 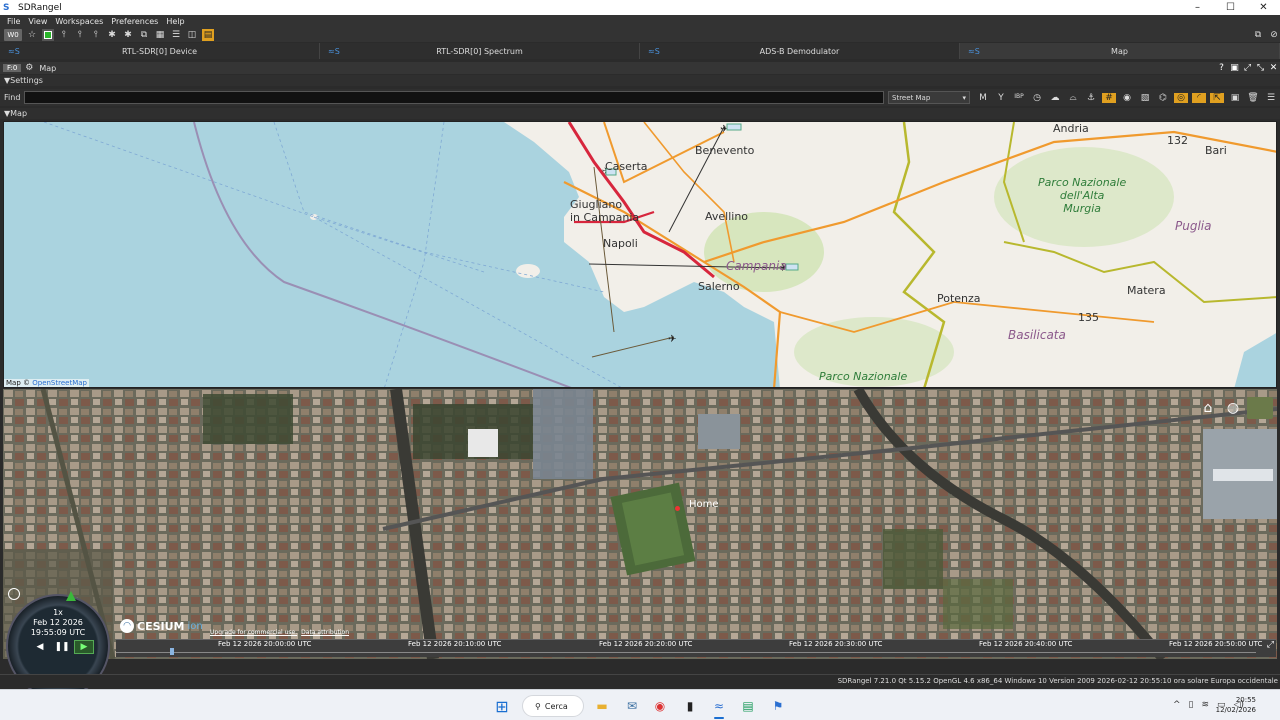 What do you see at coordinates (1271, 98) in the screenshot?
I see `menu-icon: ☰` at bounding box center [1271, 98].